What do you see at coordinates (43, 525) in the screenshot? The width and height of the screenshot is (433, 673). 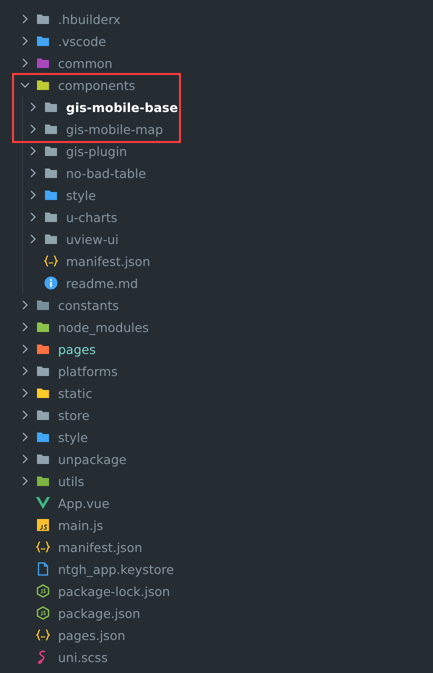 I see `js-file-icon` at bounding box center [43, 525].